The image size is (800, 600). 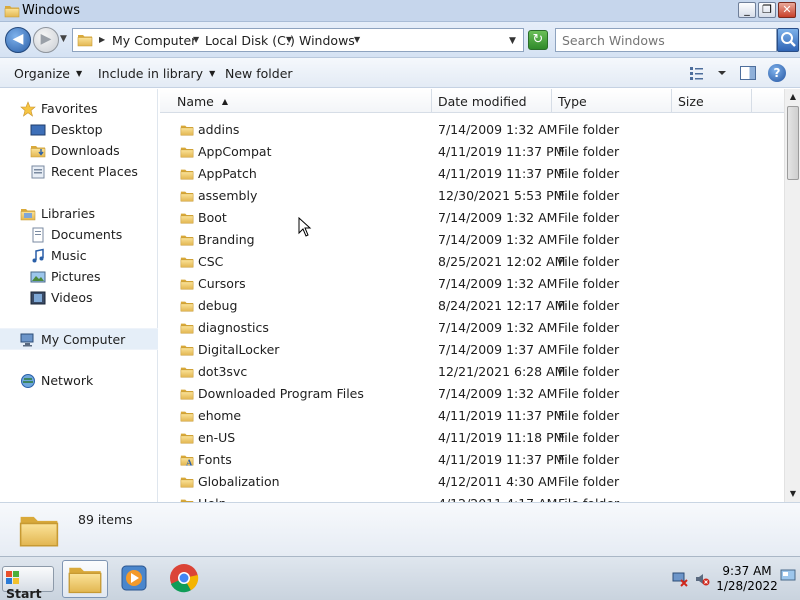 I want to click on nav-music: Music, so click(x=79, y=256).